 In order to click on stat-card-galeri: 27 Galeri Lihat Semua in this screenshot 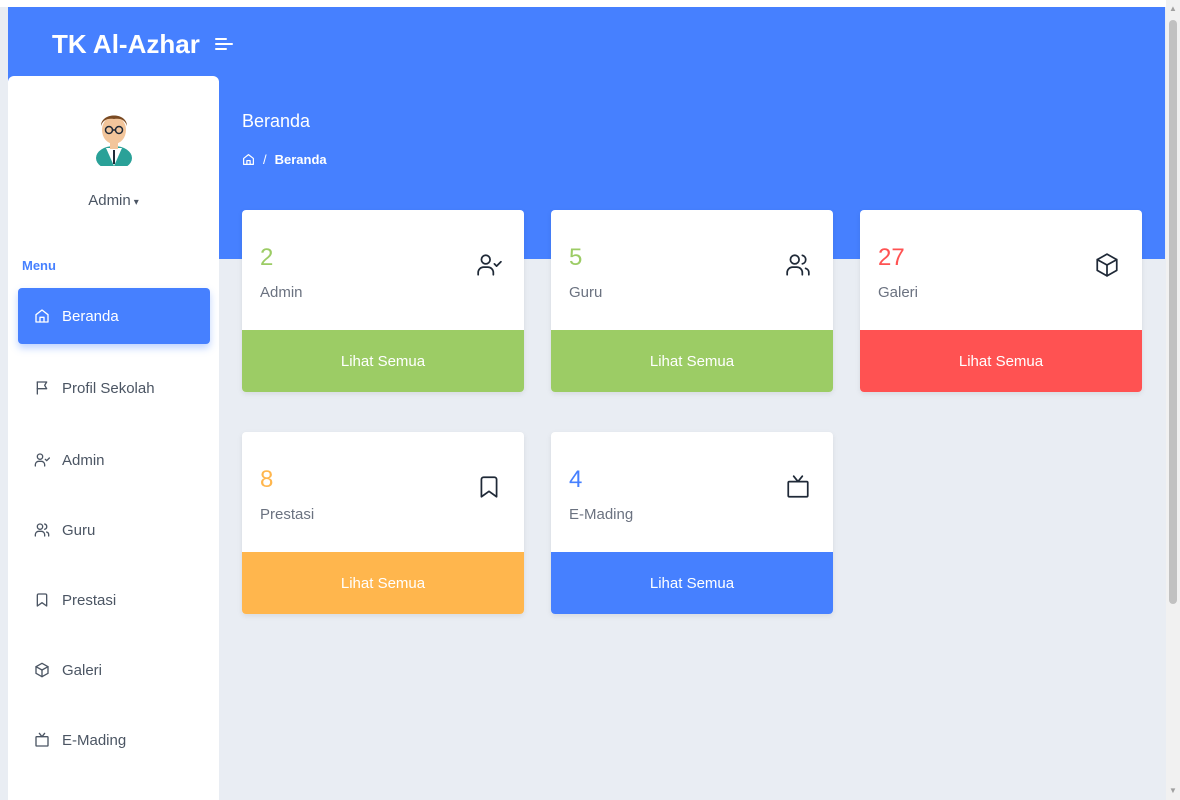, I will do `click(1001, 301)`.